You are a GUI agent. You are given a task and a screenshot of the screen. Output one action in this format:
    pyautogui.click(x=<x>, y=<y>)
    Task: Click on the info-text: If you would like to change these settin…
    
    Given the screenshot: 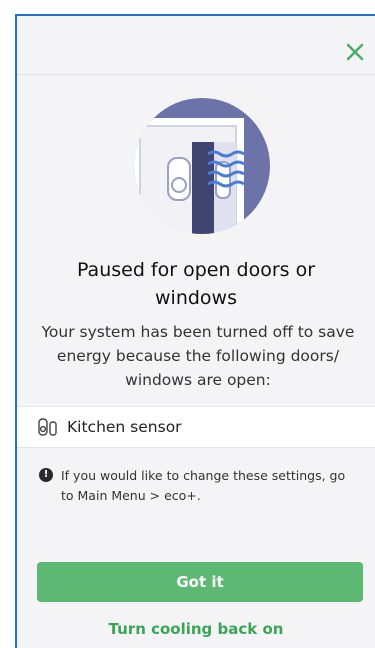 What is the action you would take?
    pyautogui.click(x=203, y=485)
    